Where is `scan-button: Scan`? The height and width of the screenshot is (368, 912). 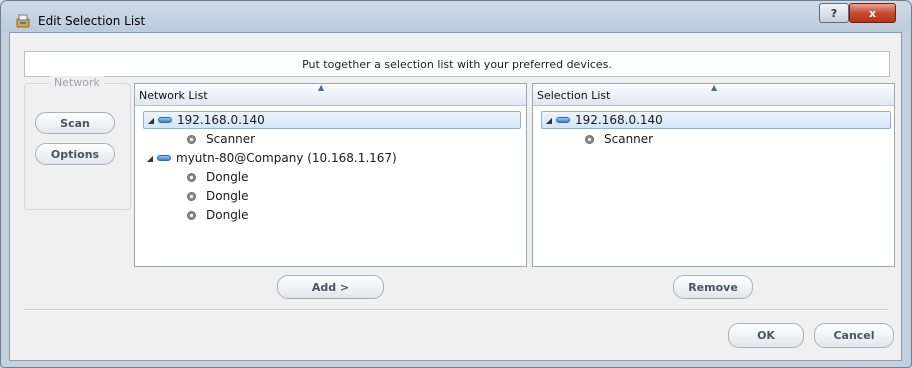 scan-button: Scan is located at coordinates (75, 123).